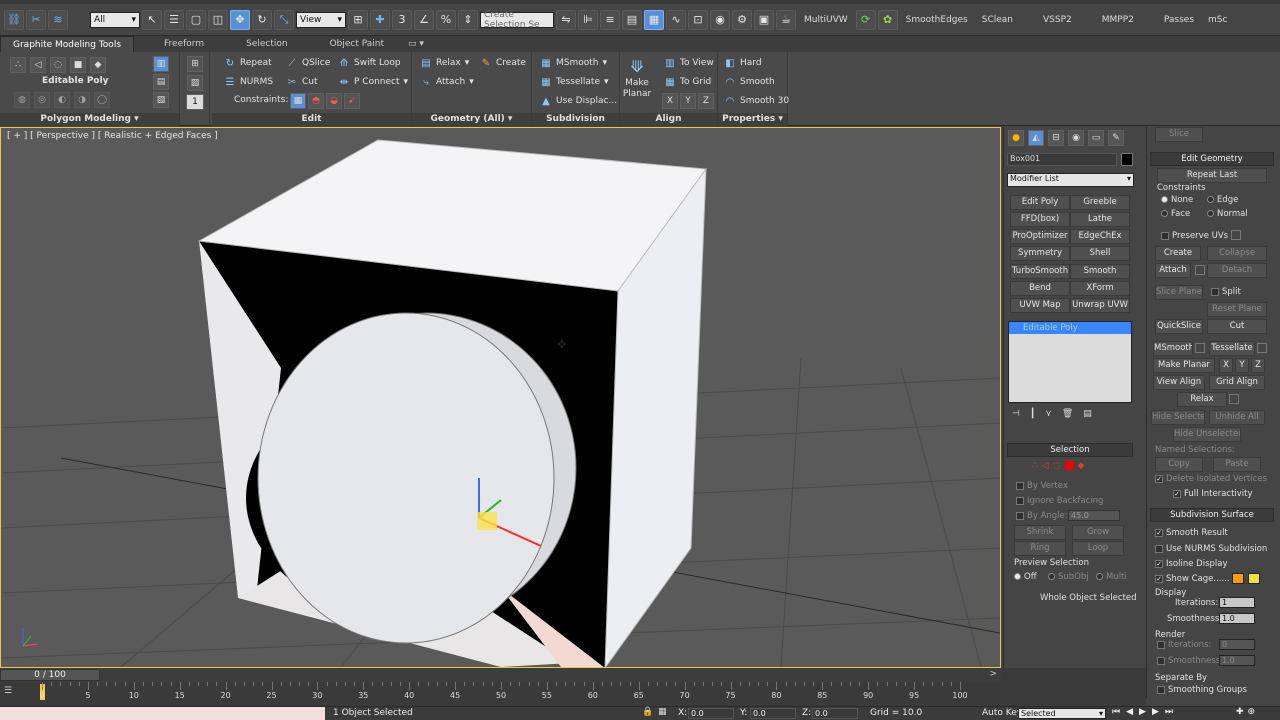  I want to click on subobj-level-field: 1, so click(195, 102).